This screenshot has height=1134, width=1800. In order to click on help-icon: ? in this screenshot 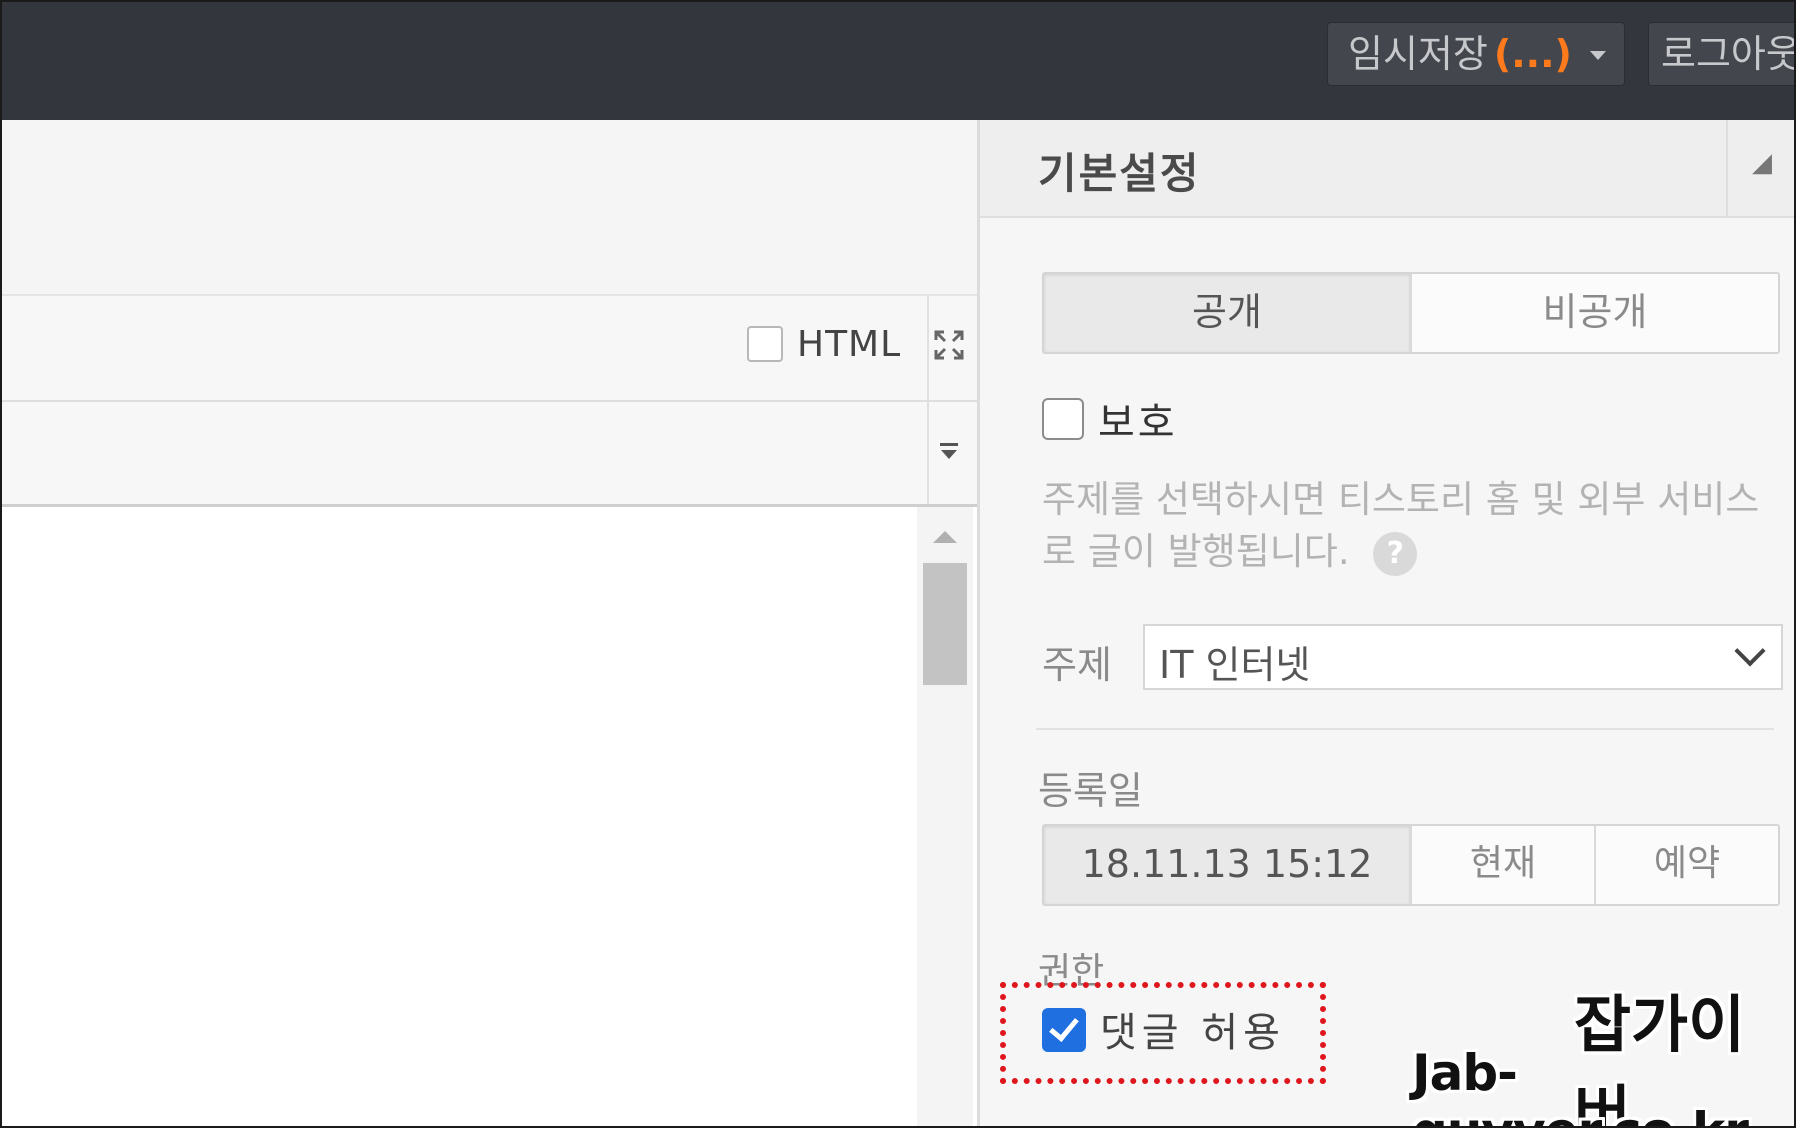, I will do `click(1395, 553)`.